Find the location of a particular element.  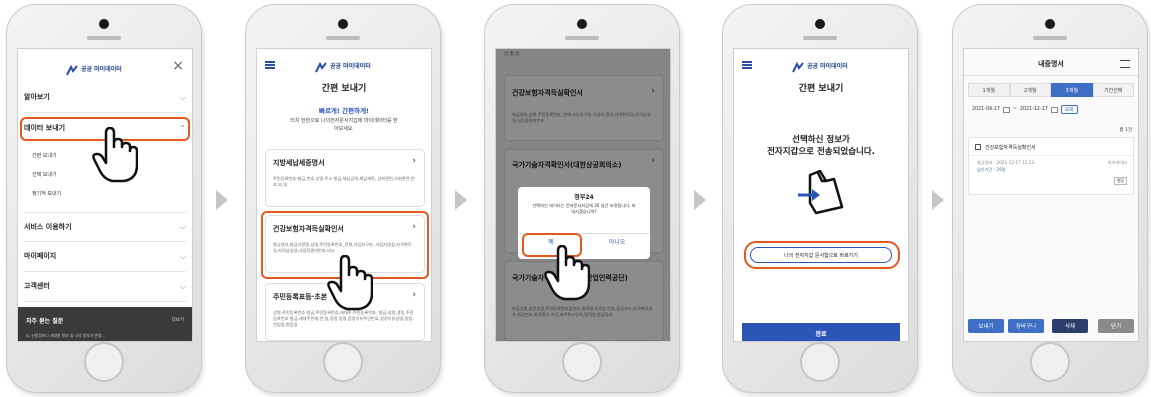

faq-title: 자주 묻는 질문 is located at coordinates (45, 321).